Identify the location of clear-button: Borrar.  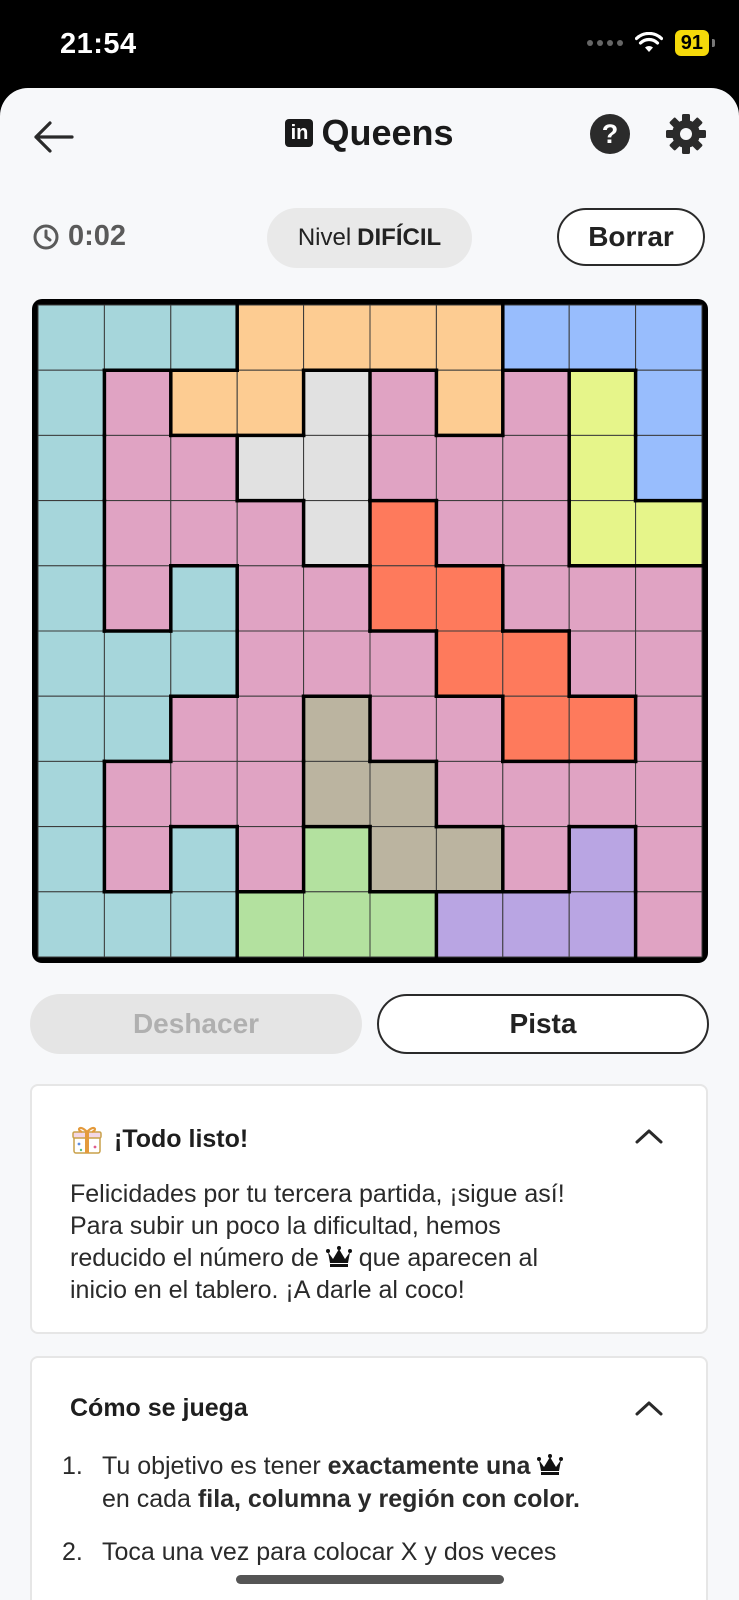
(631, 237).